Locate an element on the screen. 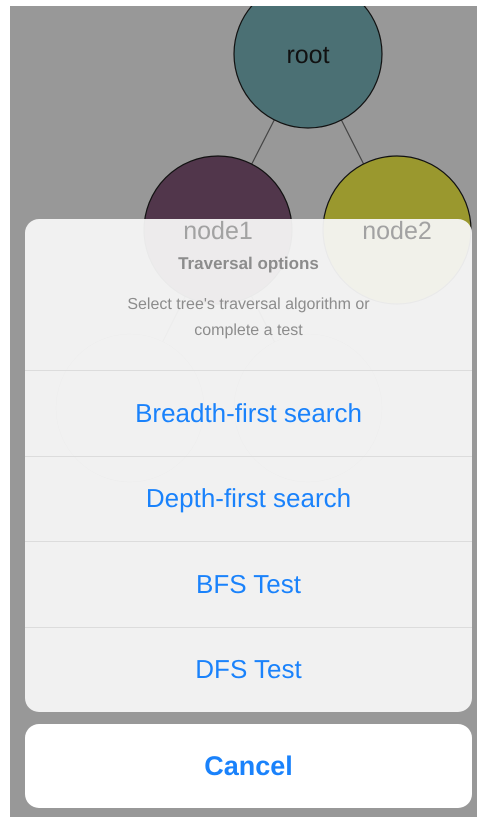 This screenshot has height=817, width=477. cancel-button: Cancel is located at coordinates (248, 766).